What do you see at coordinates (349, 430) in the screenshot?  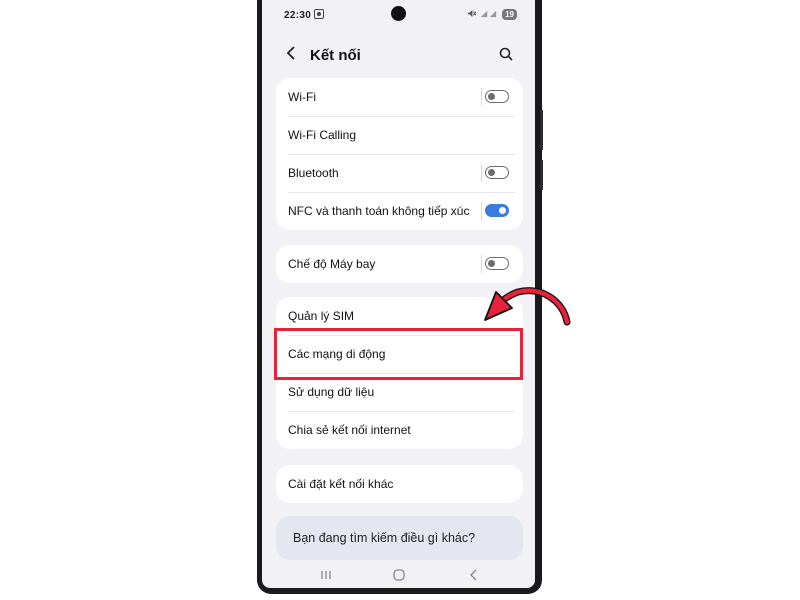 I see `setting-label: Chia sẻ kết nối internet` at bounding box center [349, 430].